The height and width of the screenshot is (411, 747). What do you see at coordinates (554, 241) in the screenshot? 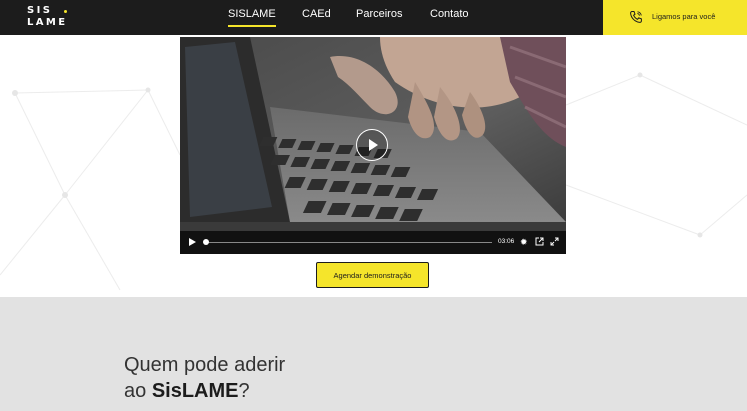
I see `fullscreen-icon` at bounding box center [554, 241].